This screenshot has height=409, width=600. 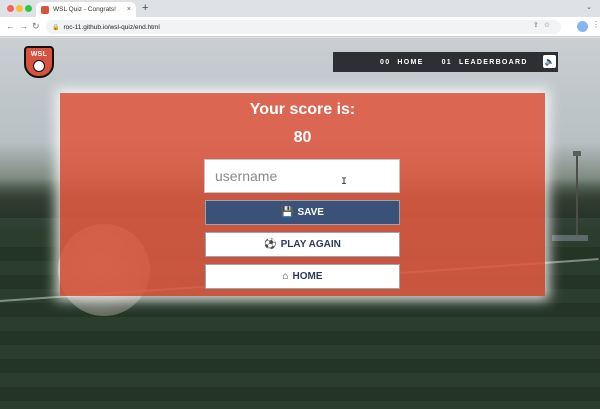 What do you see at coordinates (10, 8) in the screenshot?
I see `close-window-button` at bounding box center [10, 8].